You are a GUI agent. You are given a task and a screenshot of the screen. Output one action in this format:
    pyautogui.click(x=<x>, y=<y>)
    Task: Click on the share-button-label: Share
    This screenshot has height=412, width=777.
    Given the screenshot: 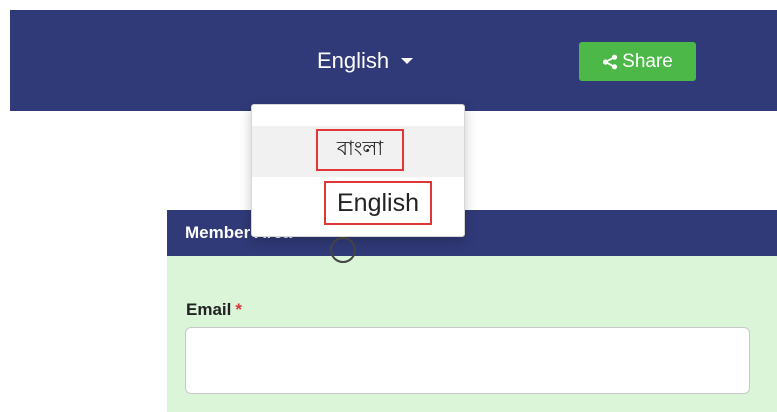 What is the action you would take?
    pyautogui.click(x=647, y=61)
    